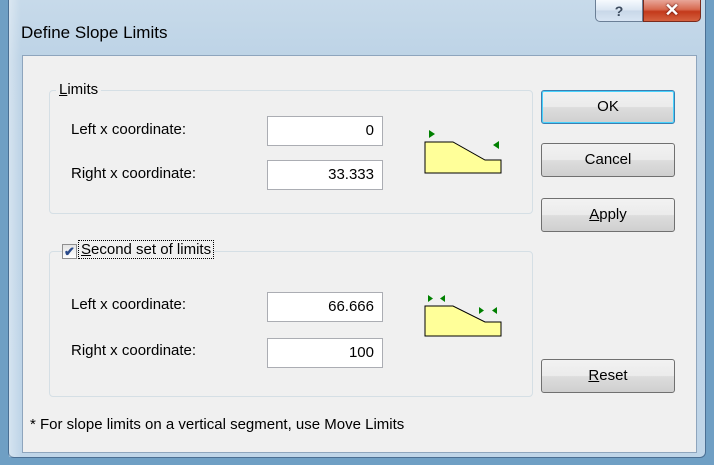 The image size is (714, 465). I want to click on second-left-x-input: 66.666, so click(325, 307).